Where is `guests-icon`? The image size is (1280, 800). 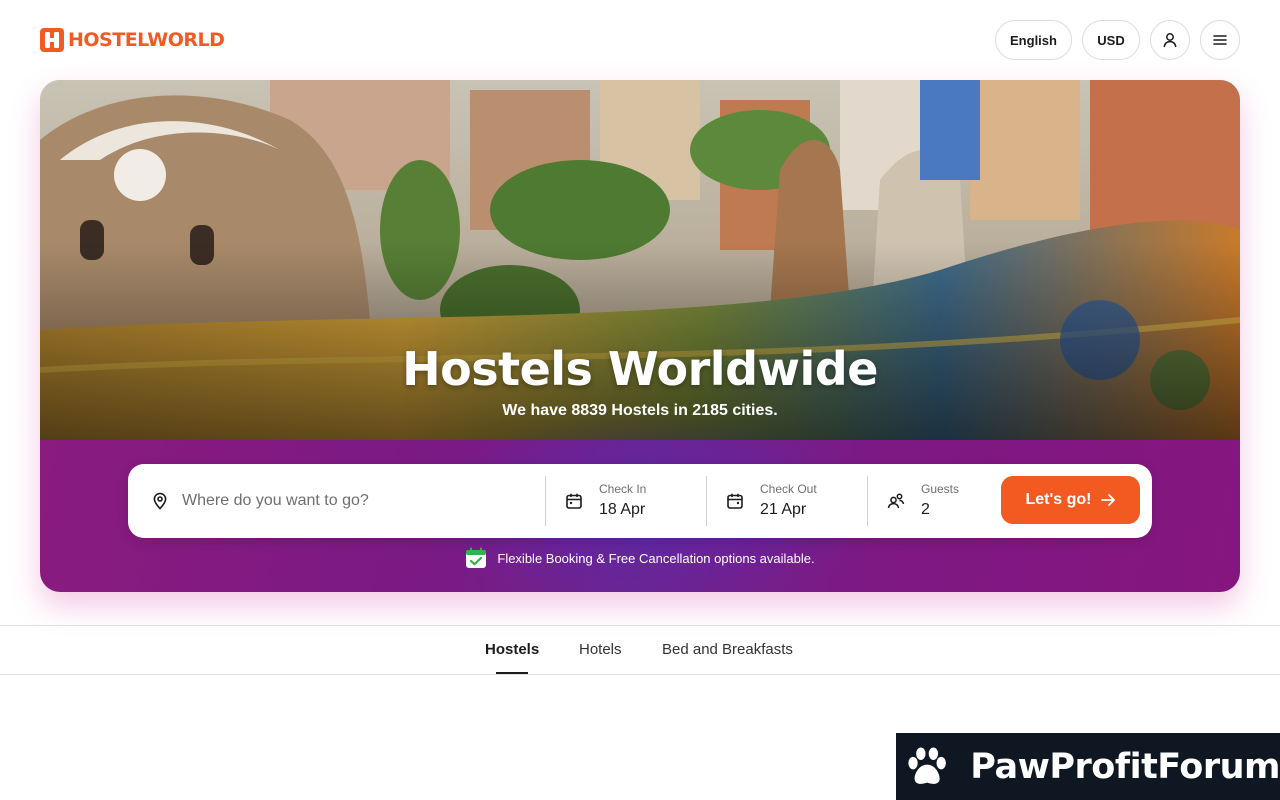 guests-icon is located at coordinates (896, 501).